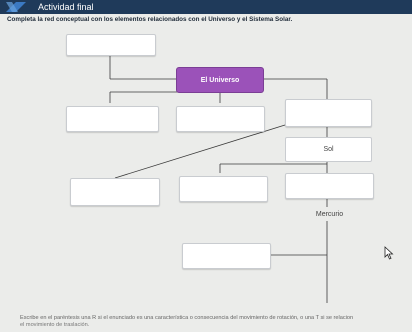  What do you see at coordinates (55, 325) in the screenshot?
I see `exercise-instruction-continued: el movimiento de traslación.` at bounding box center [55, 325].